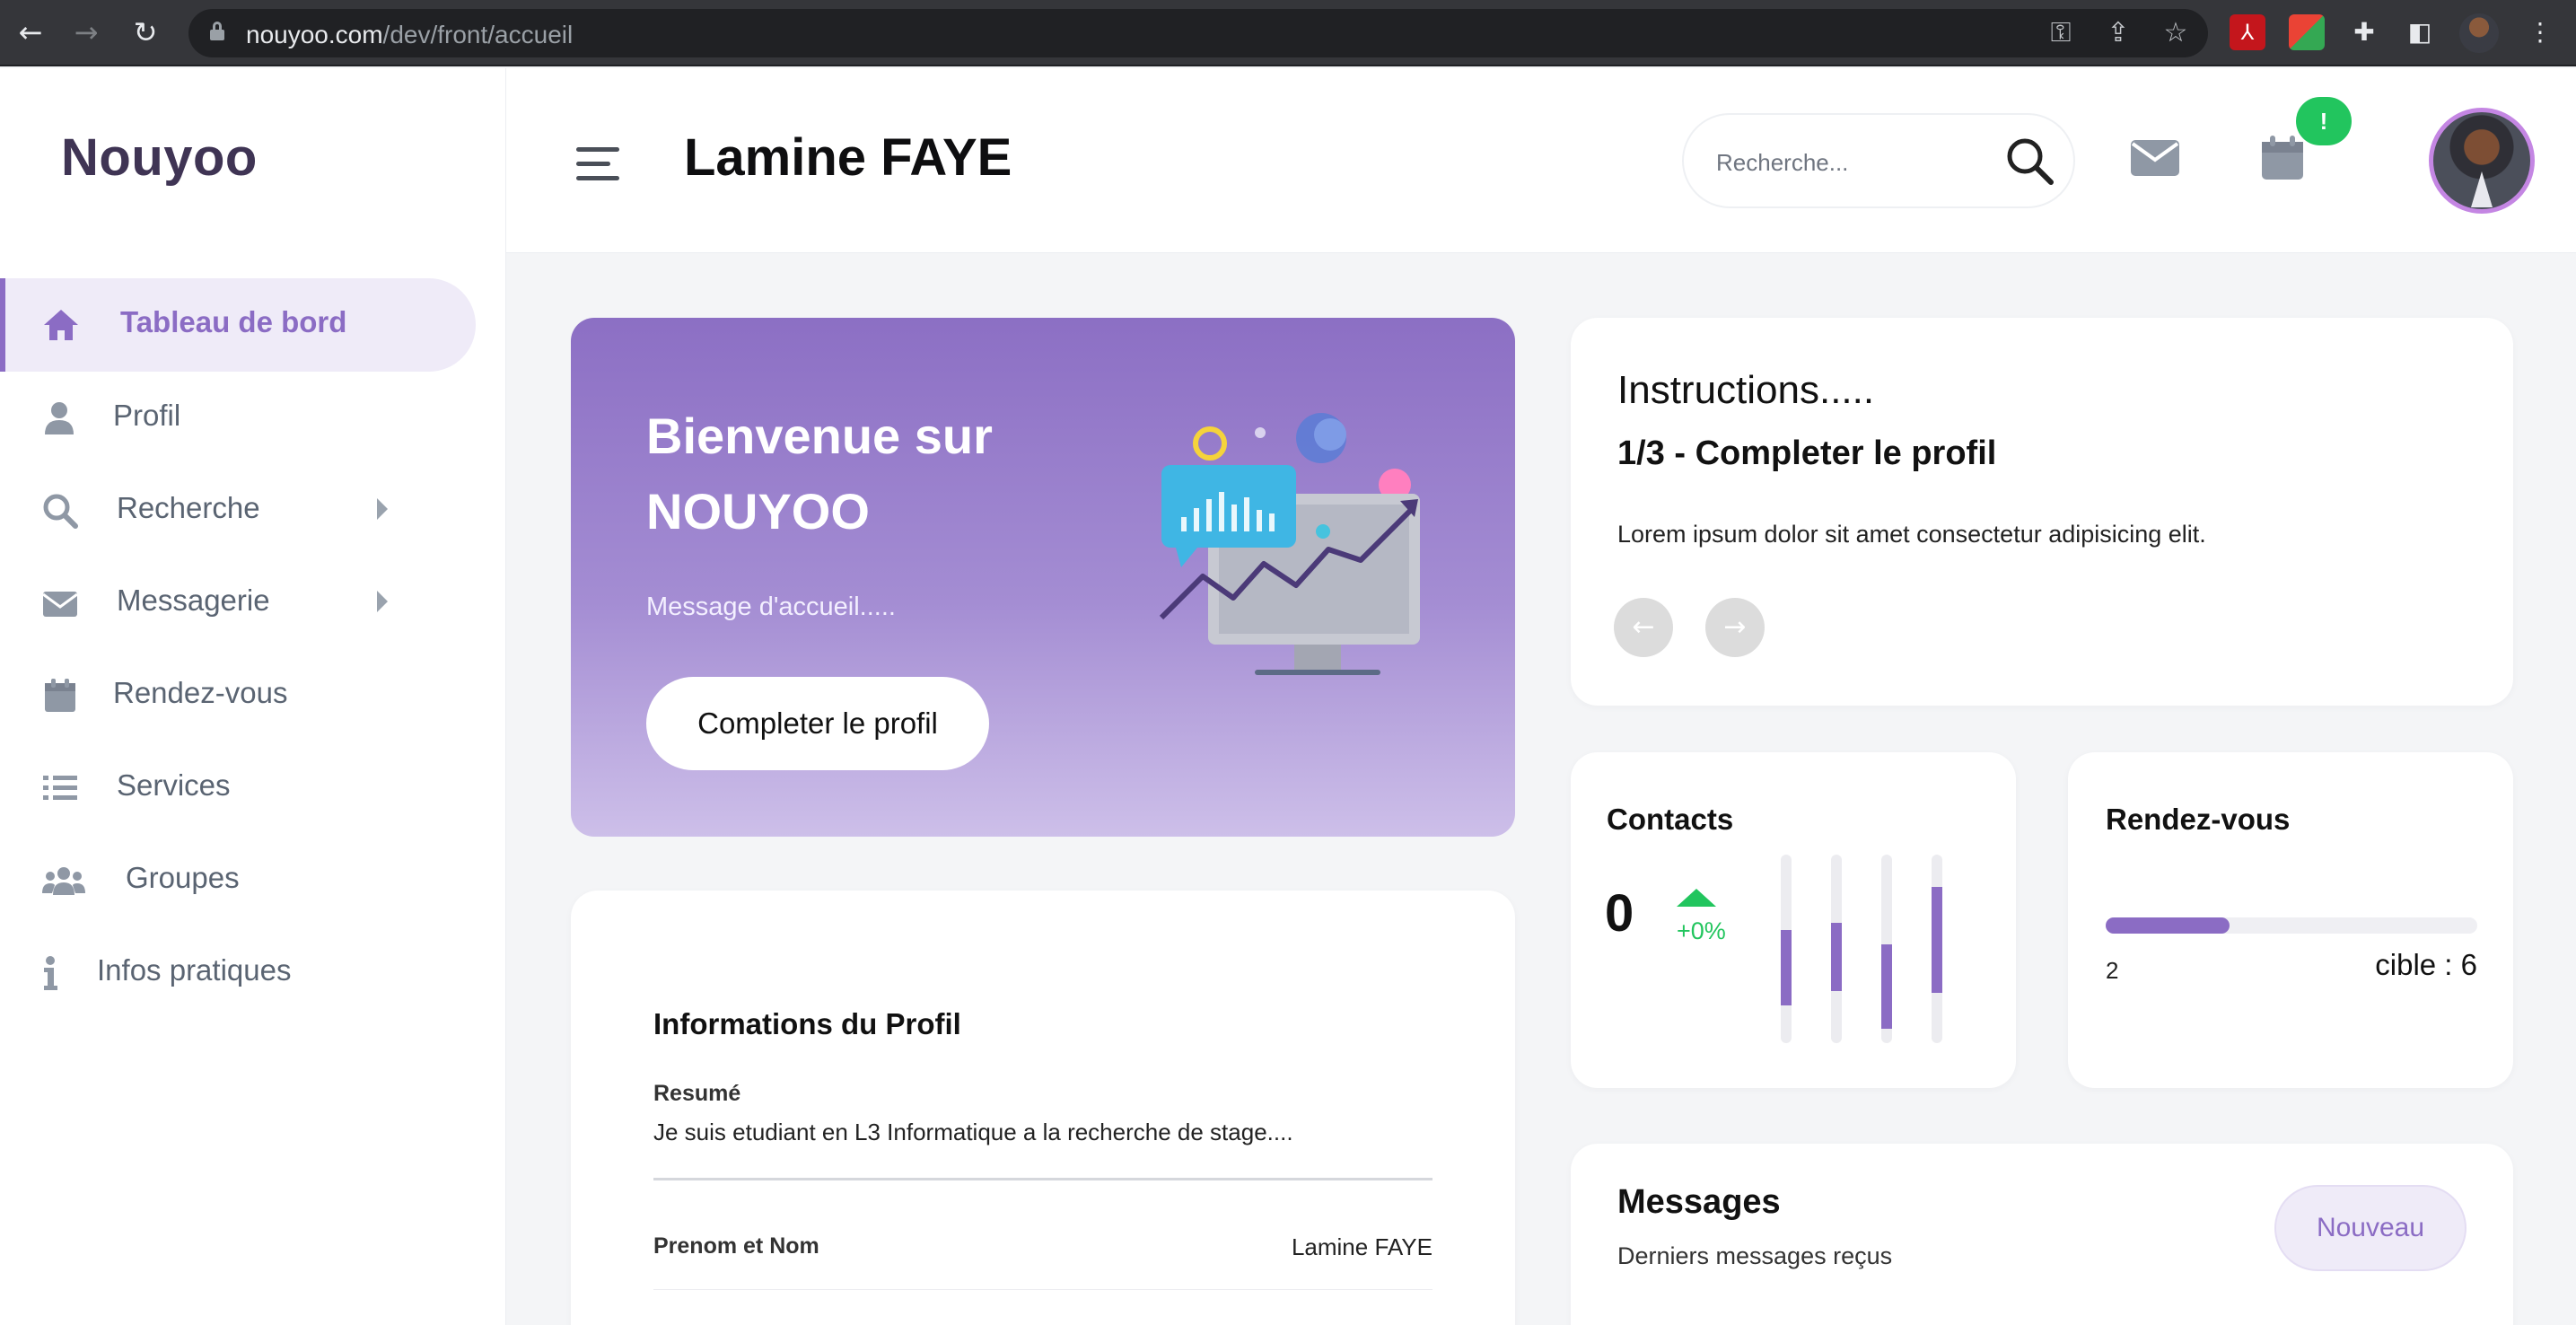 Image resolution: width=2576 pixels, height=1325 pixels. What do you see at coordinates (848, 157) in the screenshot?
I see `page-title: Lamine FAYE` at bounding box center [848, 157].